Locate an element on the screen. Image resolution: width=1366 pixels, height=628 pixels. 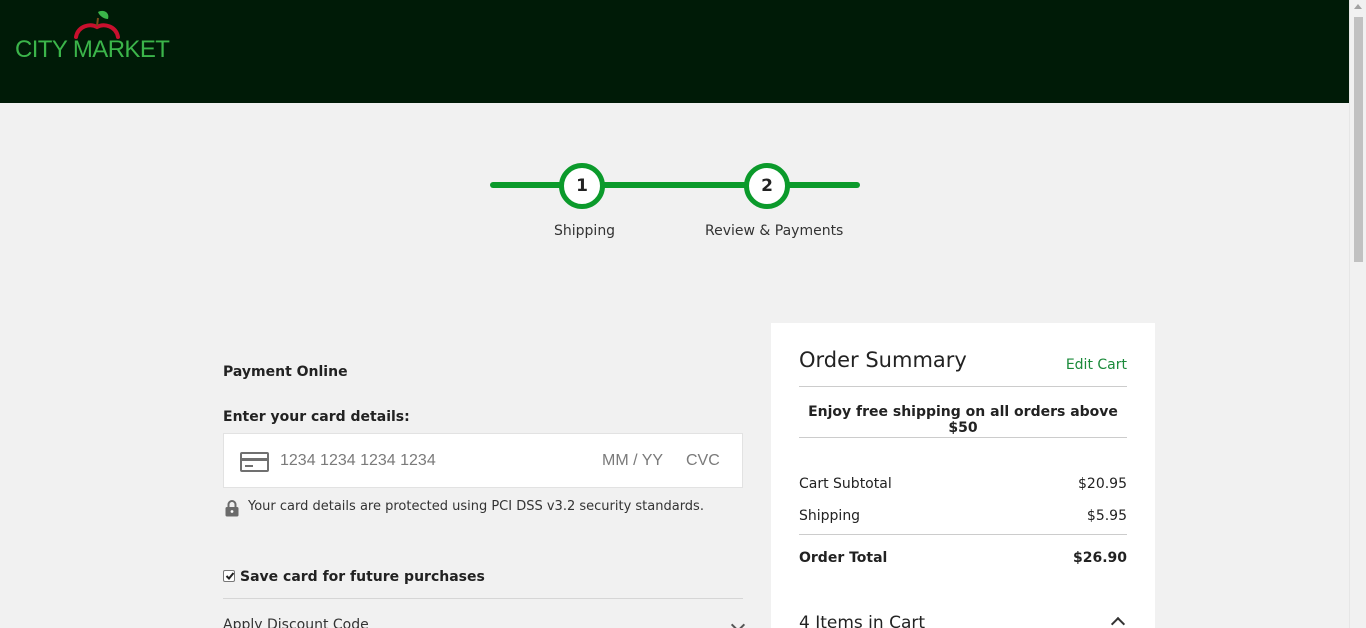
checkout-stepper: 1 2 Shipping Review & Payments is located at coordinates (675, 203).